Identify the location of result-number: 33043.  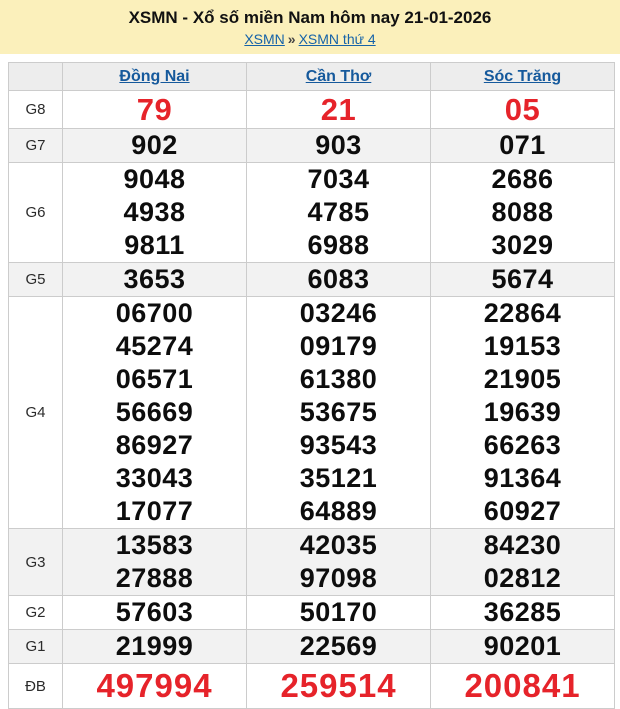
(154, 478).